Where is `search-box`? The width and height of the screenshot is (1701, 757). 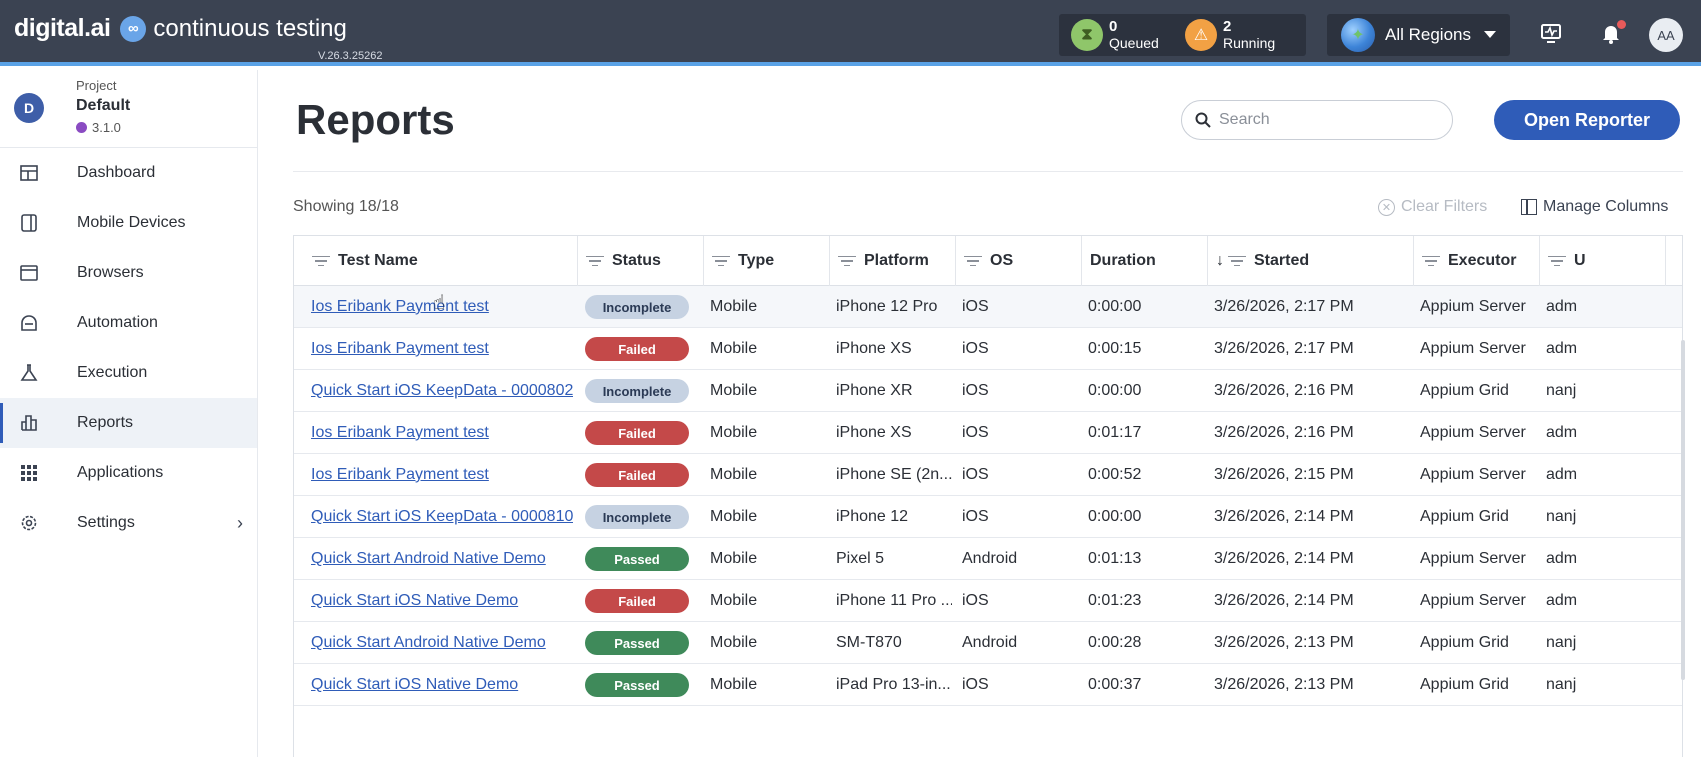
search-box is located at coordinates (1317, 120).